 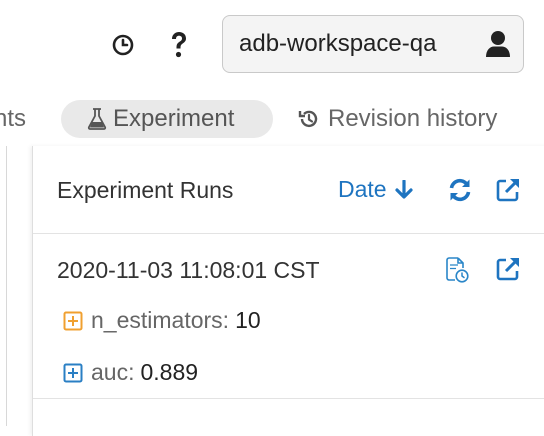 What do you see at coordinates (403, 189) in the screenshot?
I see `arrow-down-icon` at bounding box center [403, 189].